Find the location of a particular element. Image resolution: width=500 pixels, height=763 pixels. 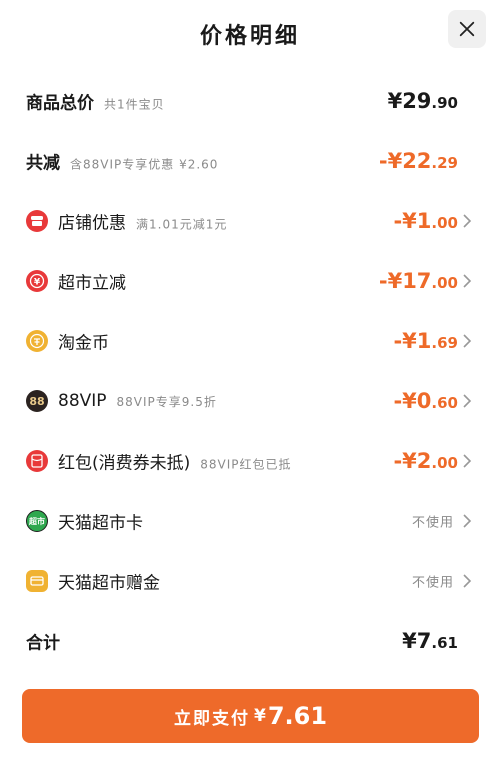

tmall-card-icon: 超市 is located at coordinates (37, 521).